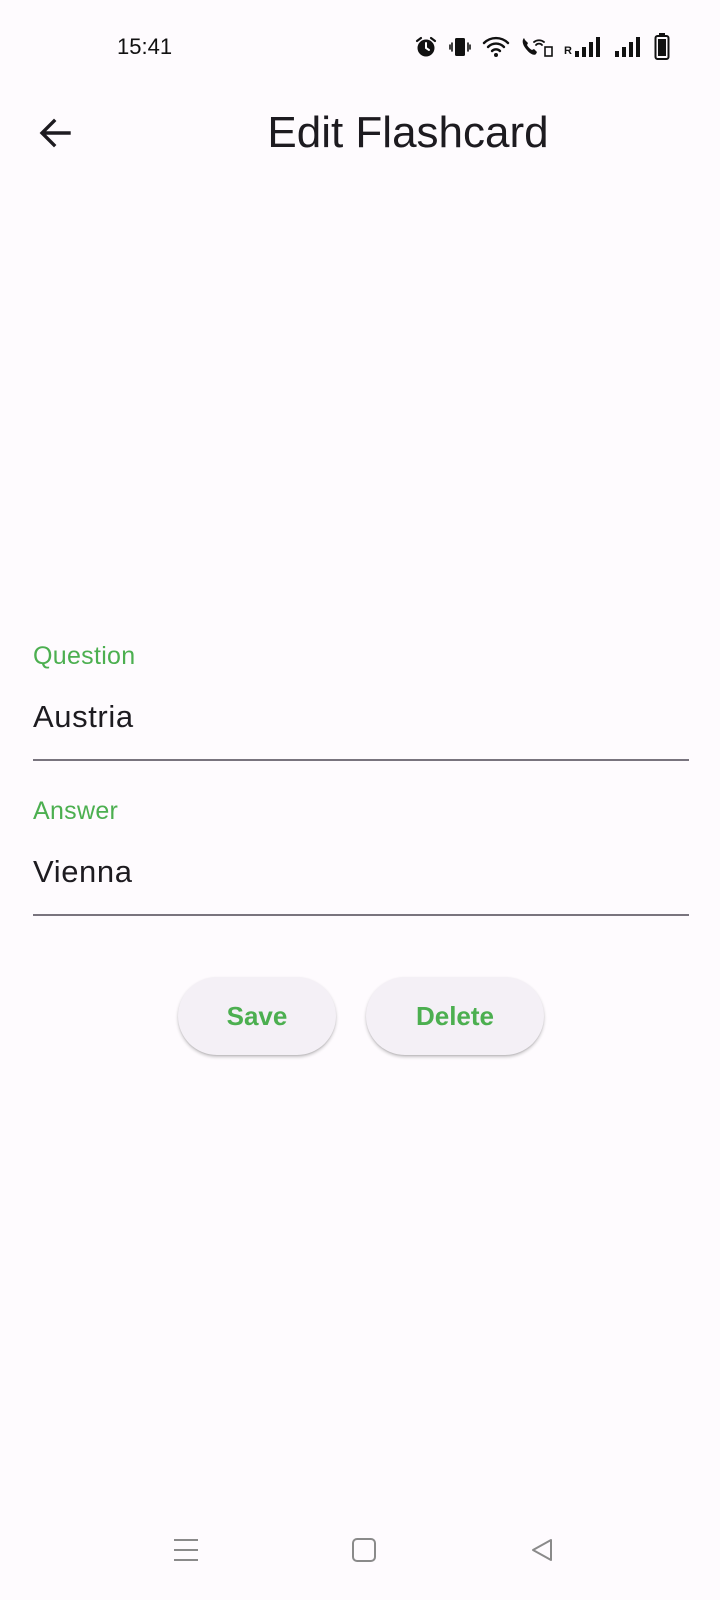 The width and height of the screenshot is (720, 1600). What do you see at coordinates (360, 48) in the screenshot?
I see `status-bar: 15:41 R` at bounding box center [360, 48].